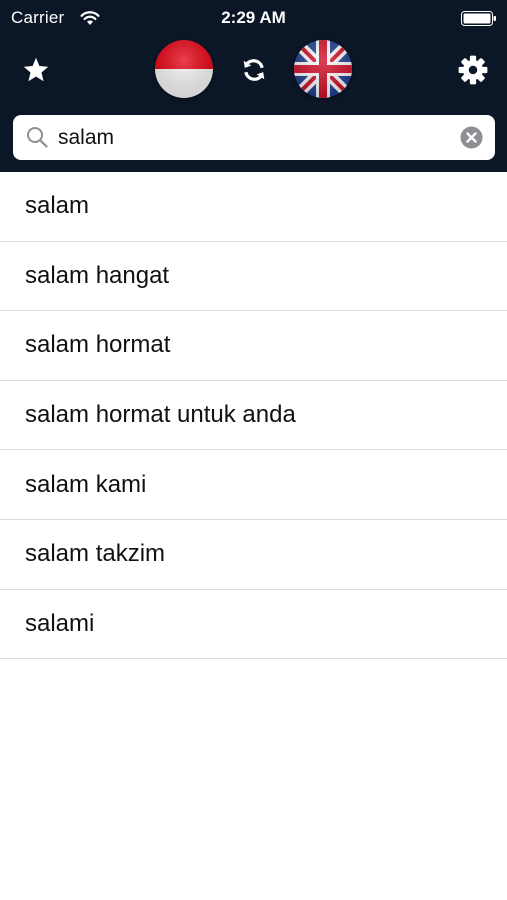  Describe the element at coordinates (253, 485) in the screenshot. I see `result-item: salam kami` at that location.